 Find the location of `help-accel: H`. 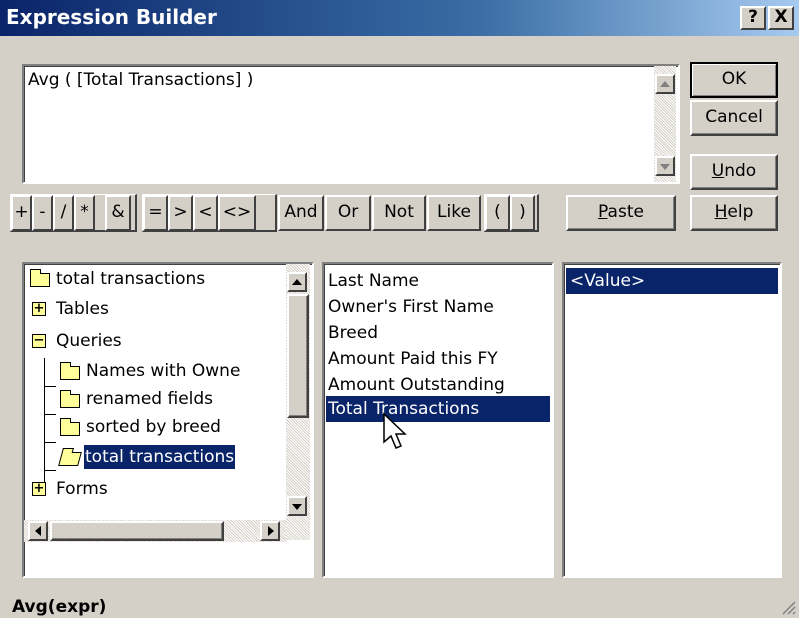

help-accel: H is located at coordinates (721, 212).